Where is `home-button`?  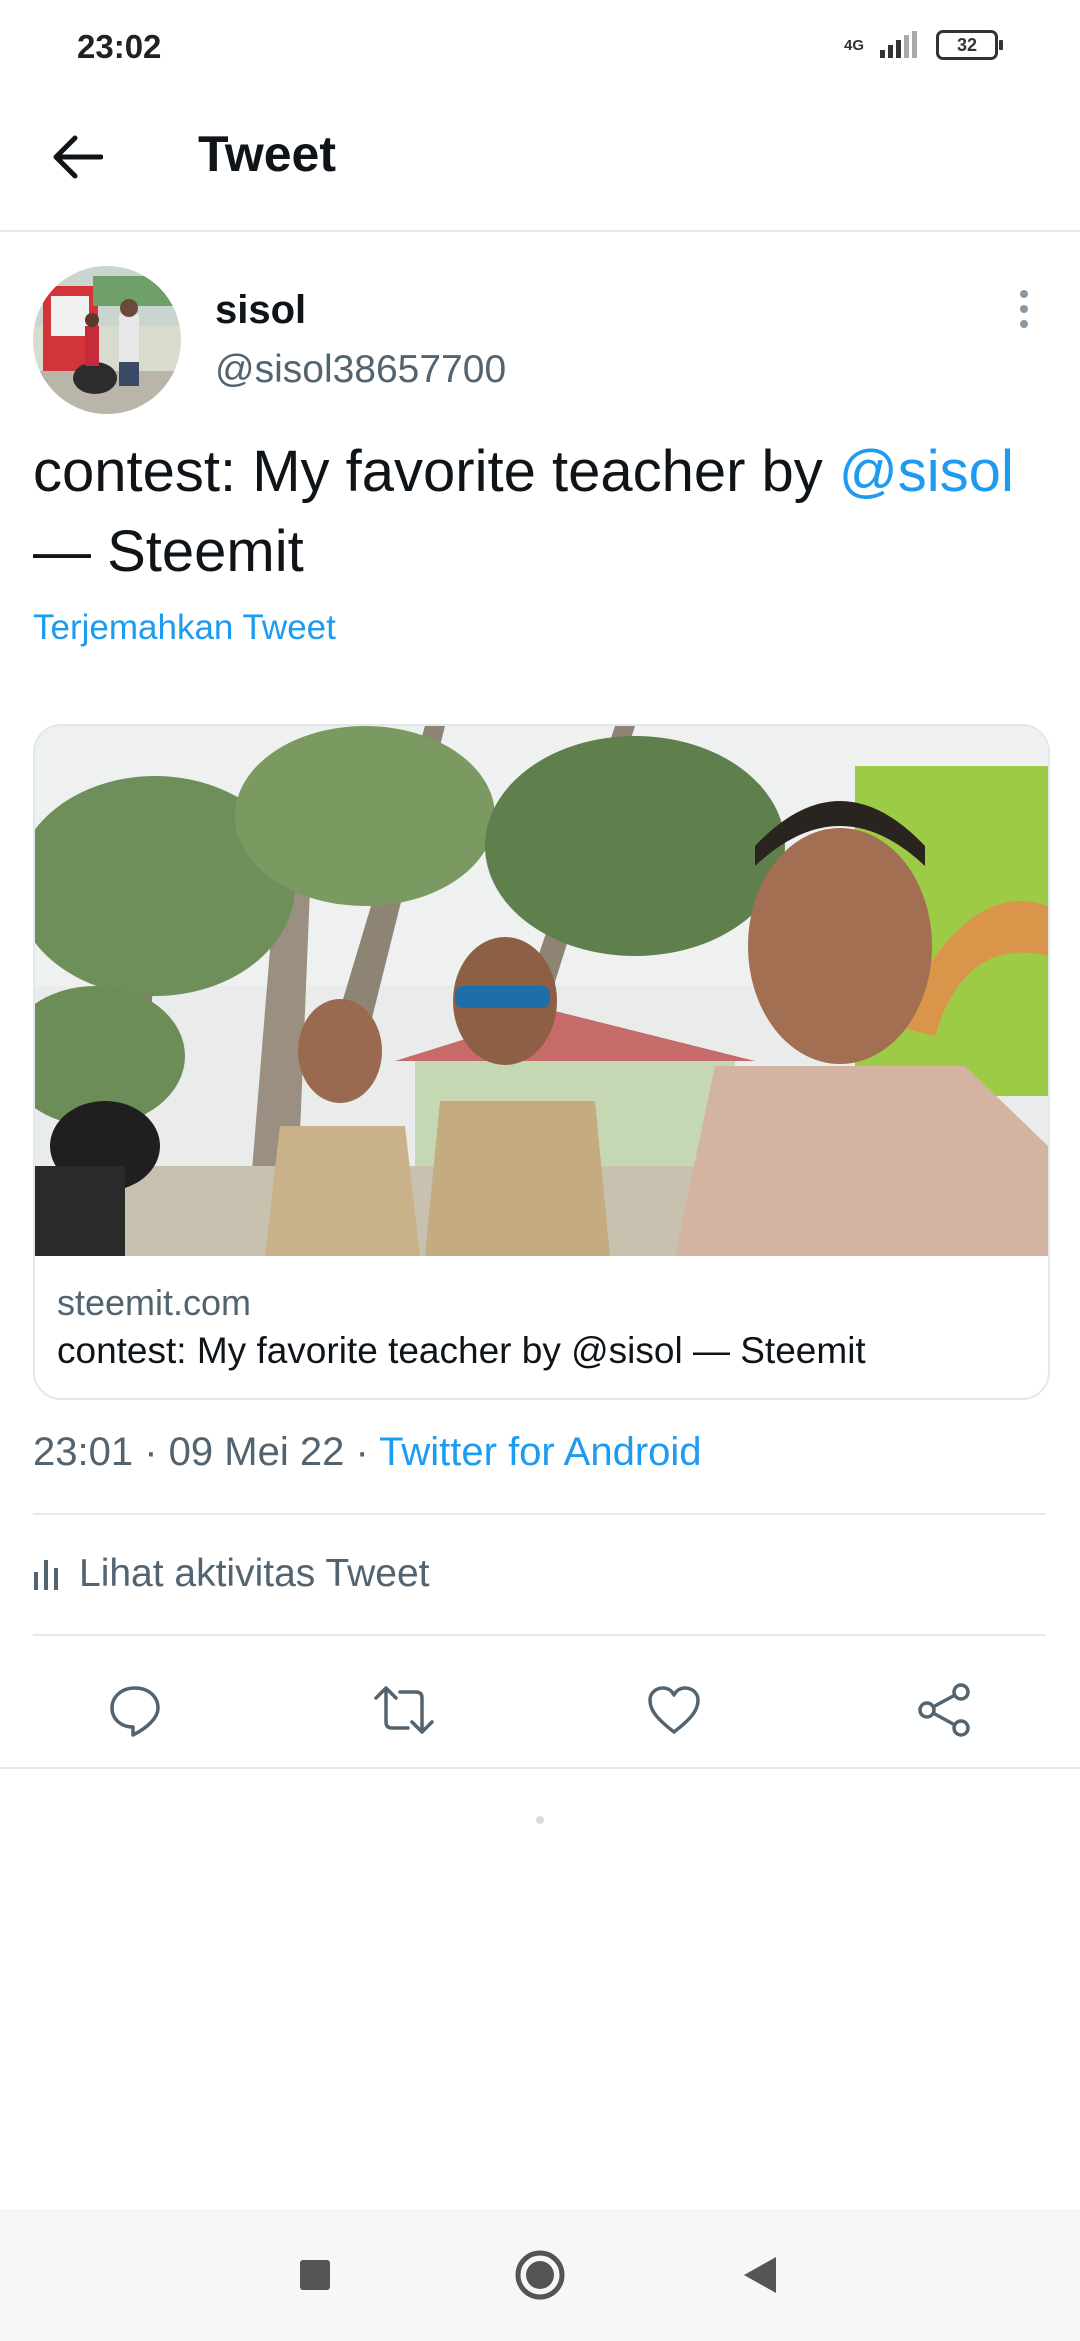 home-button is located at coordinates (540, 2275).